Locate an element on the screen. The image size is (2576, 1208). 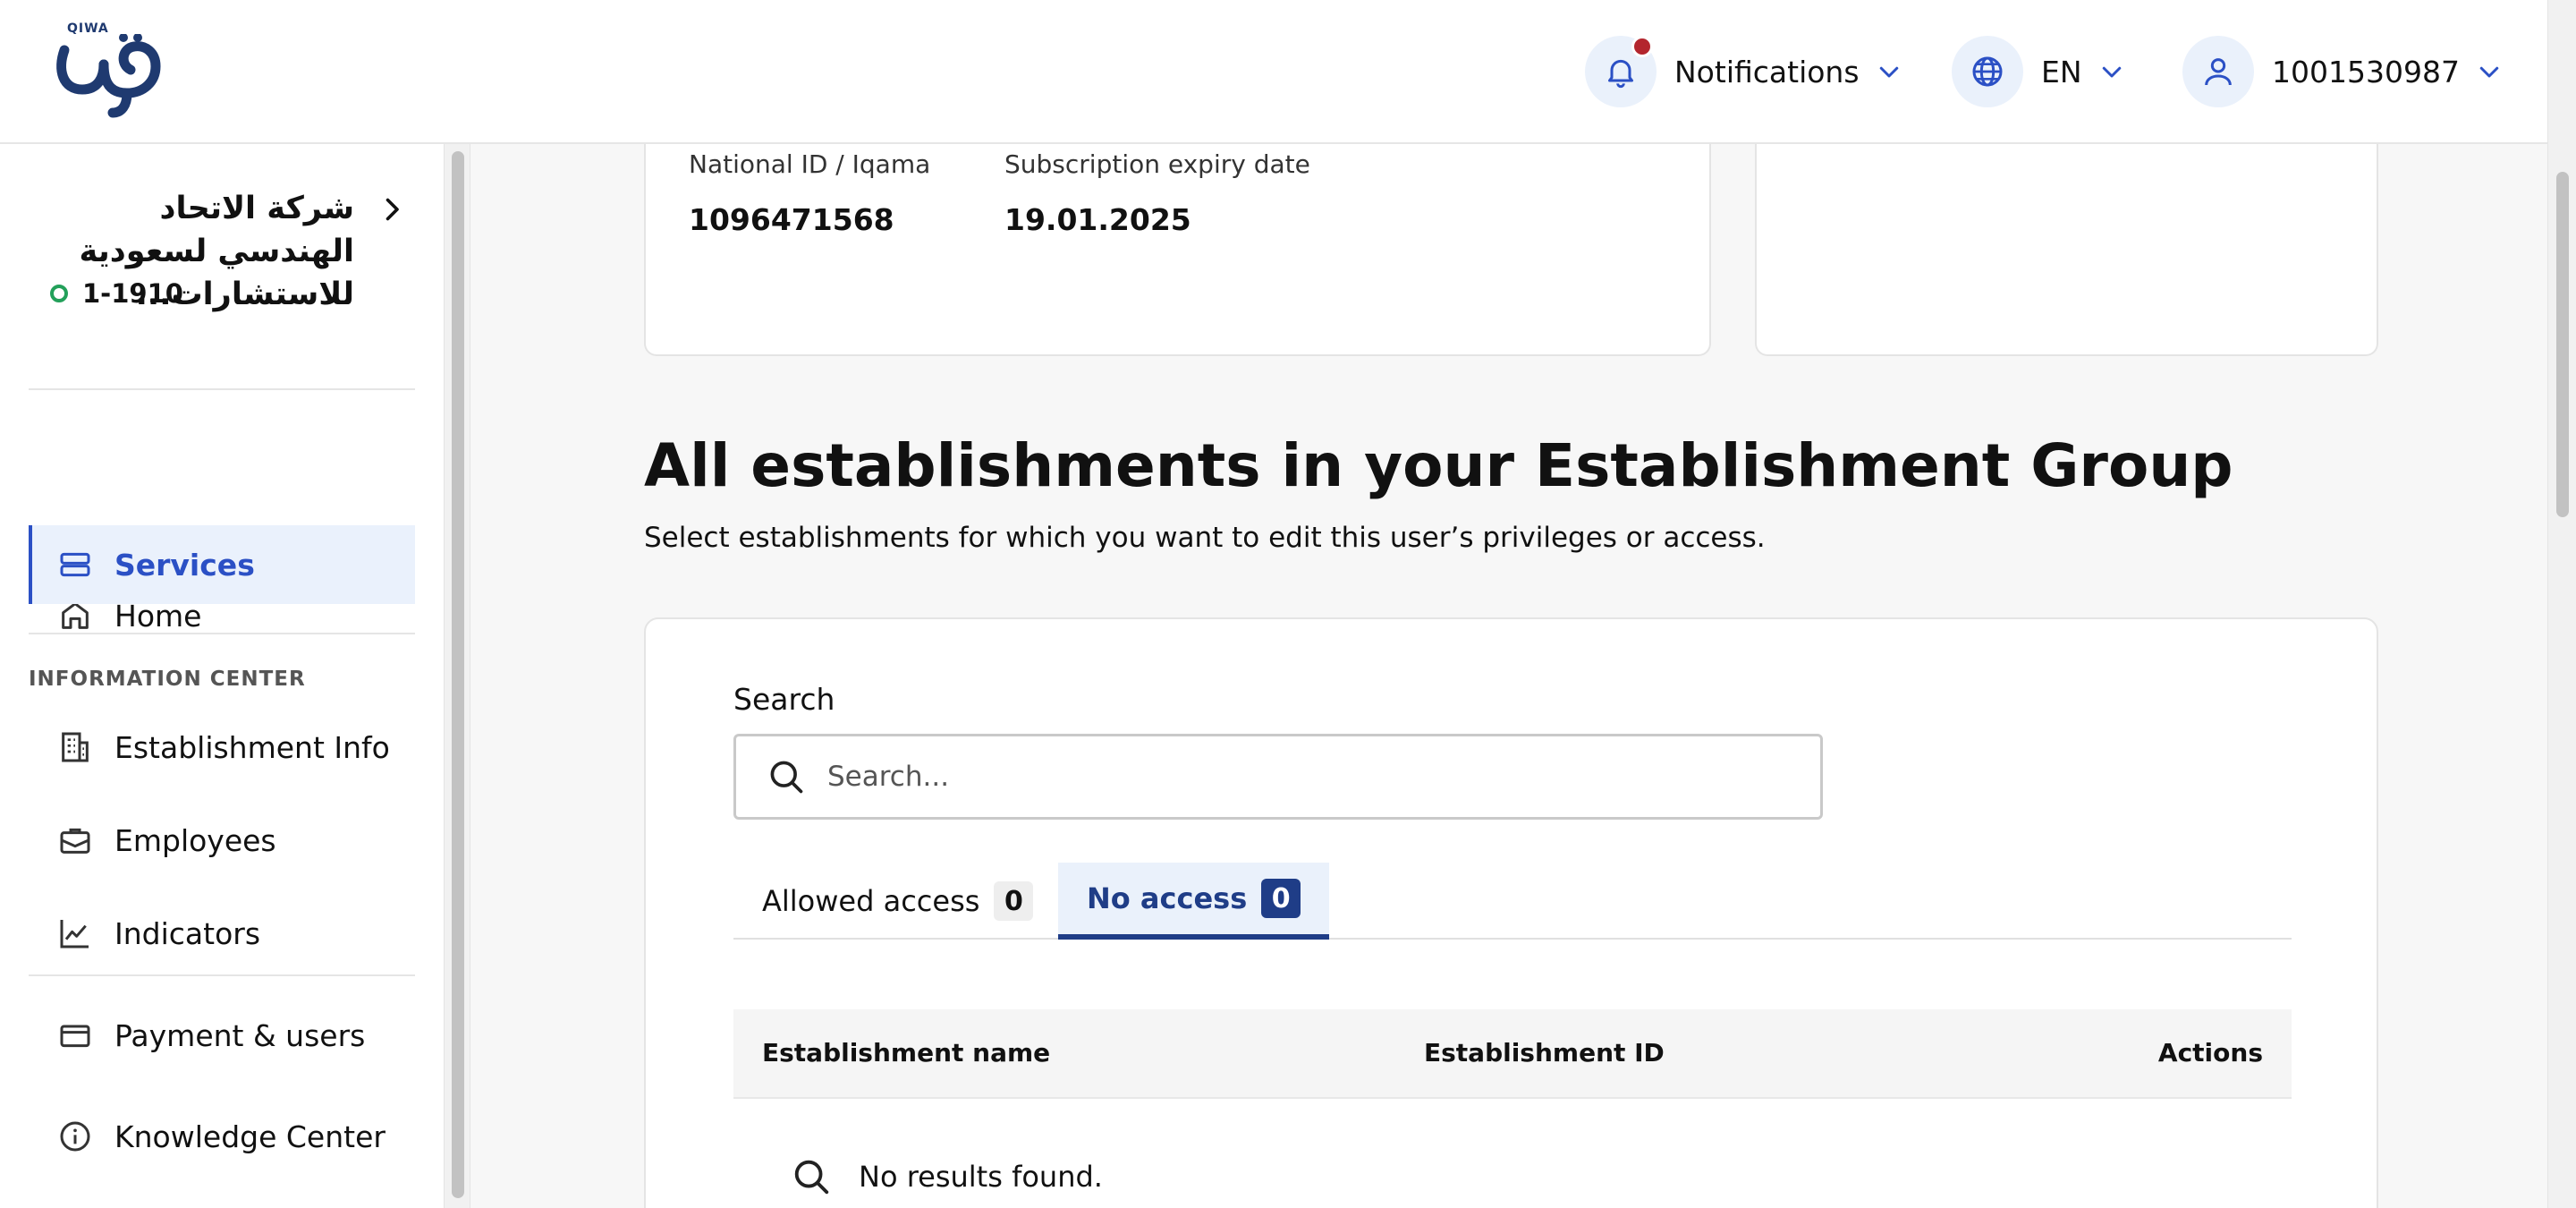
user-menu: 1001530987 is located at coordinates (2342, 71).